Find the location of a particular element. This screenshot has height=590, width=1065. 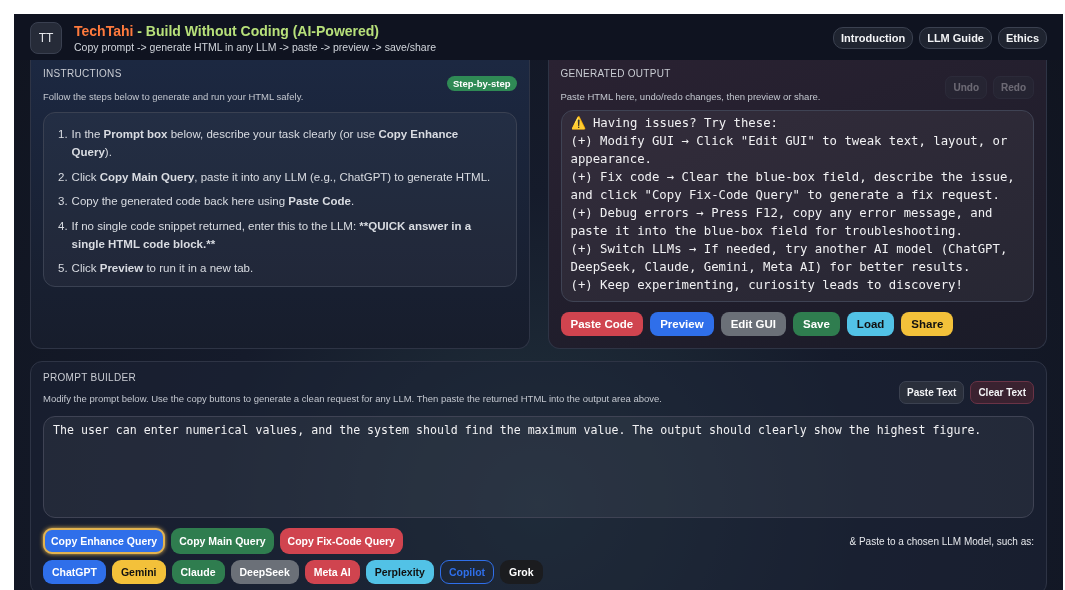

step-number: 3. is located at coordinates (63, 202).